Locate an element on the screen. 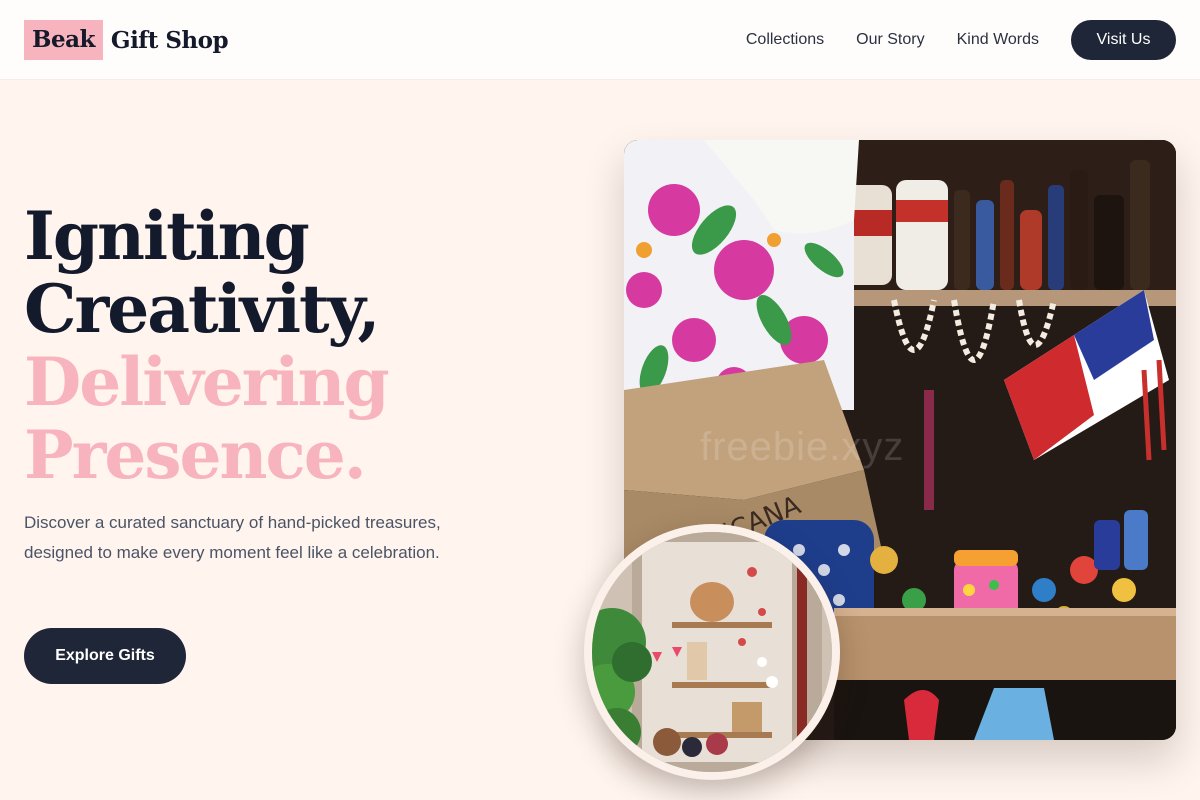 This screenshot has width=1200, height=800. explore-gifts-button: Explore Gifts is located at coordinates (105, 656).